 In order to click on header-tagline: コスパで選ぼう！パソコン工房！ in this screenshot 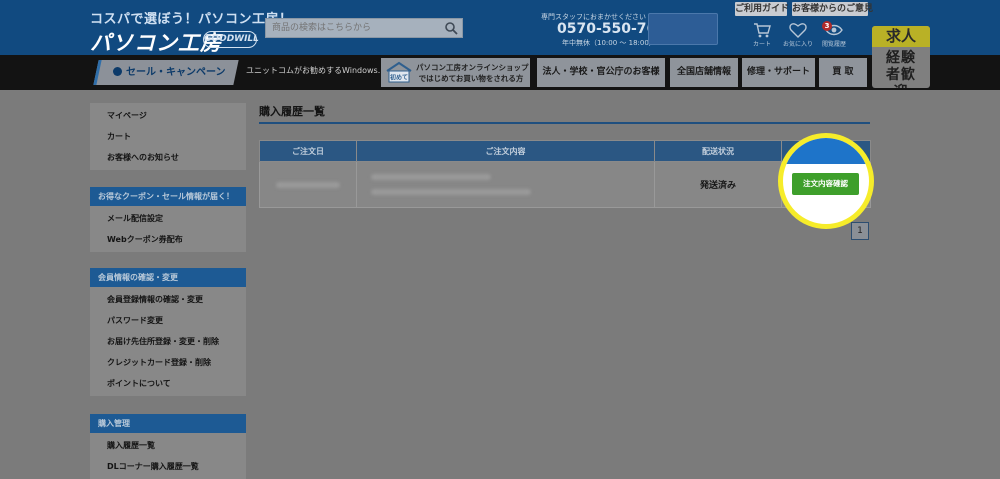, I will do `click(191, 19)`.